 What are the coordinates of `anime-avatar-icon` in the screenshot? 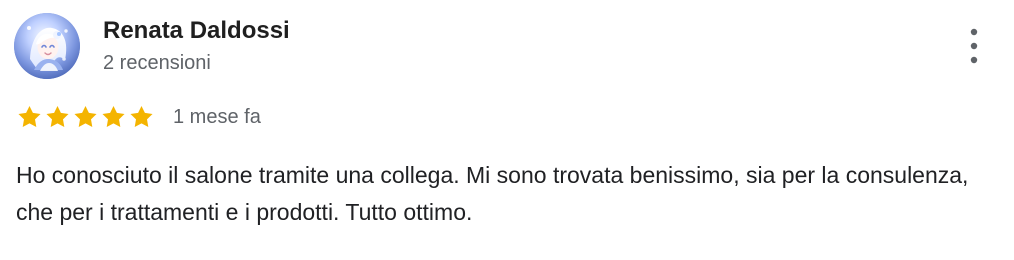 It's located at (47, 46).